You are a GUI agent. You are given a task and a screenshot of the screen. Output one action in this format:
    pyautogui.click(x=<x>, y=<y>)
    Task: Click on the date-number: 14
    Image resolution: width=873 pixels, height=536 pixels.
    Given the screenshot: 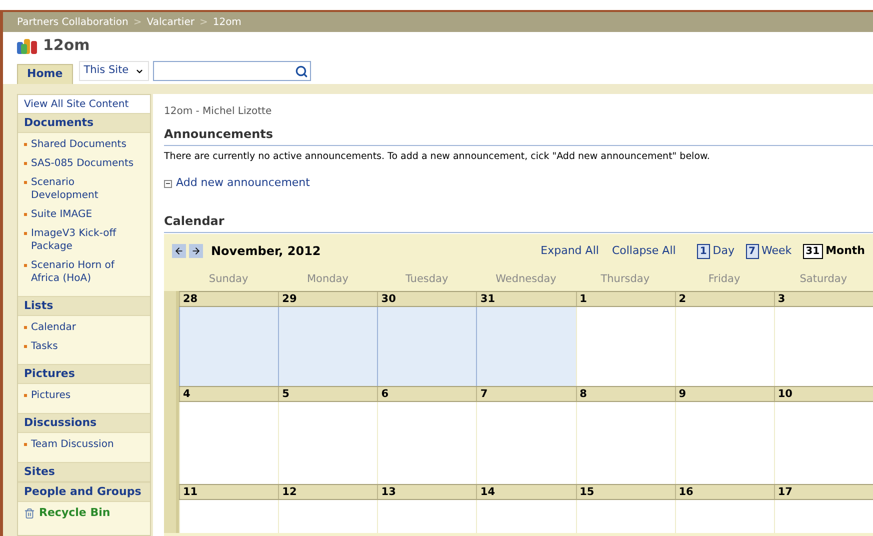 What is the action you would take?
    pyautogui.click(x=526, y=491)
    